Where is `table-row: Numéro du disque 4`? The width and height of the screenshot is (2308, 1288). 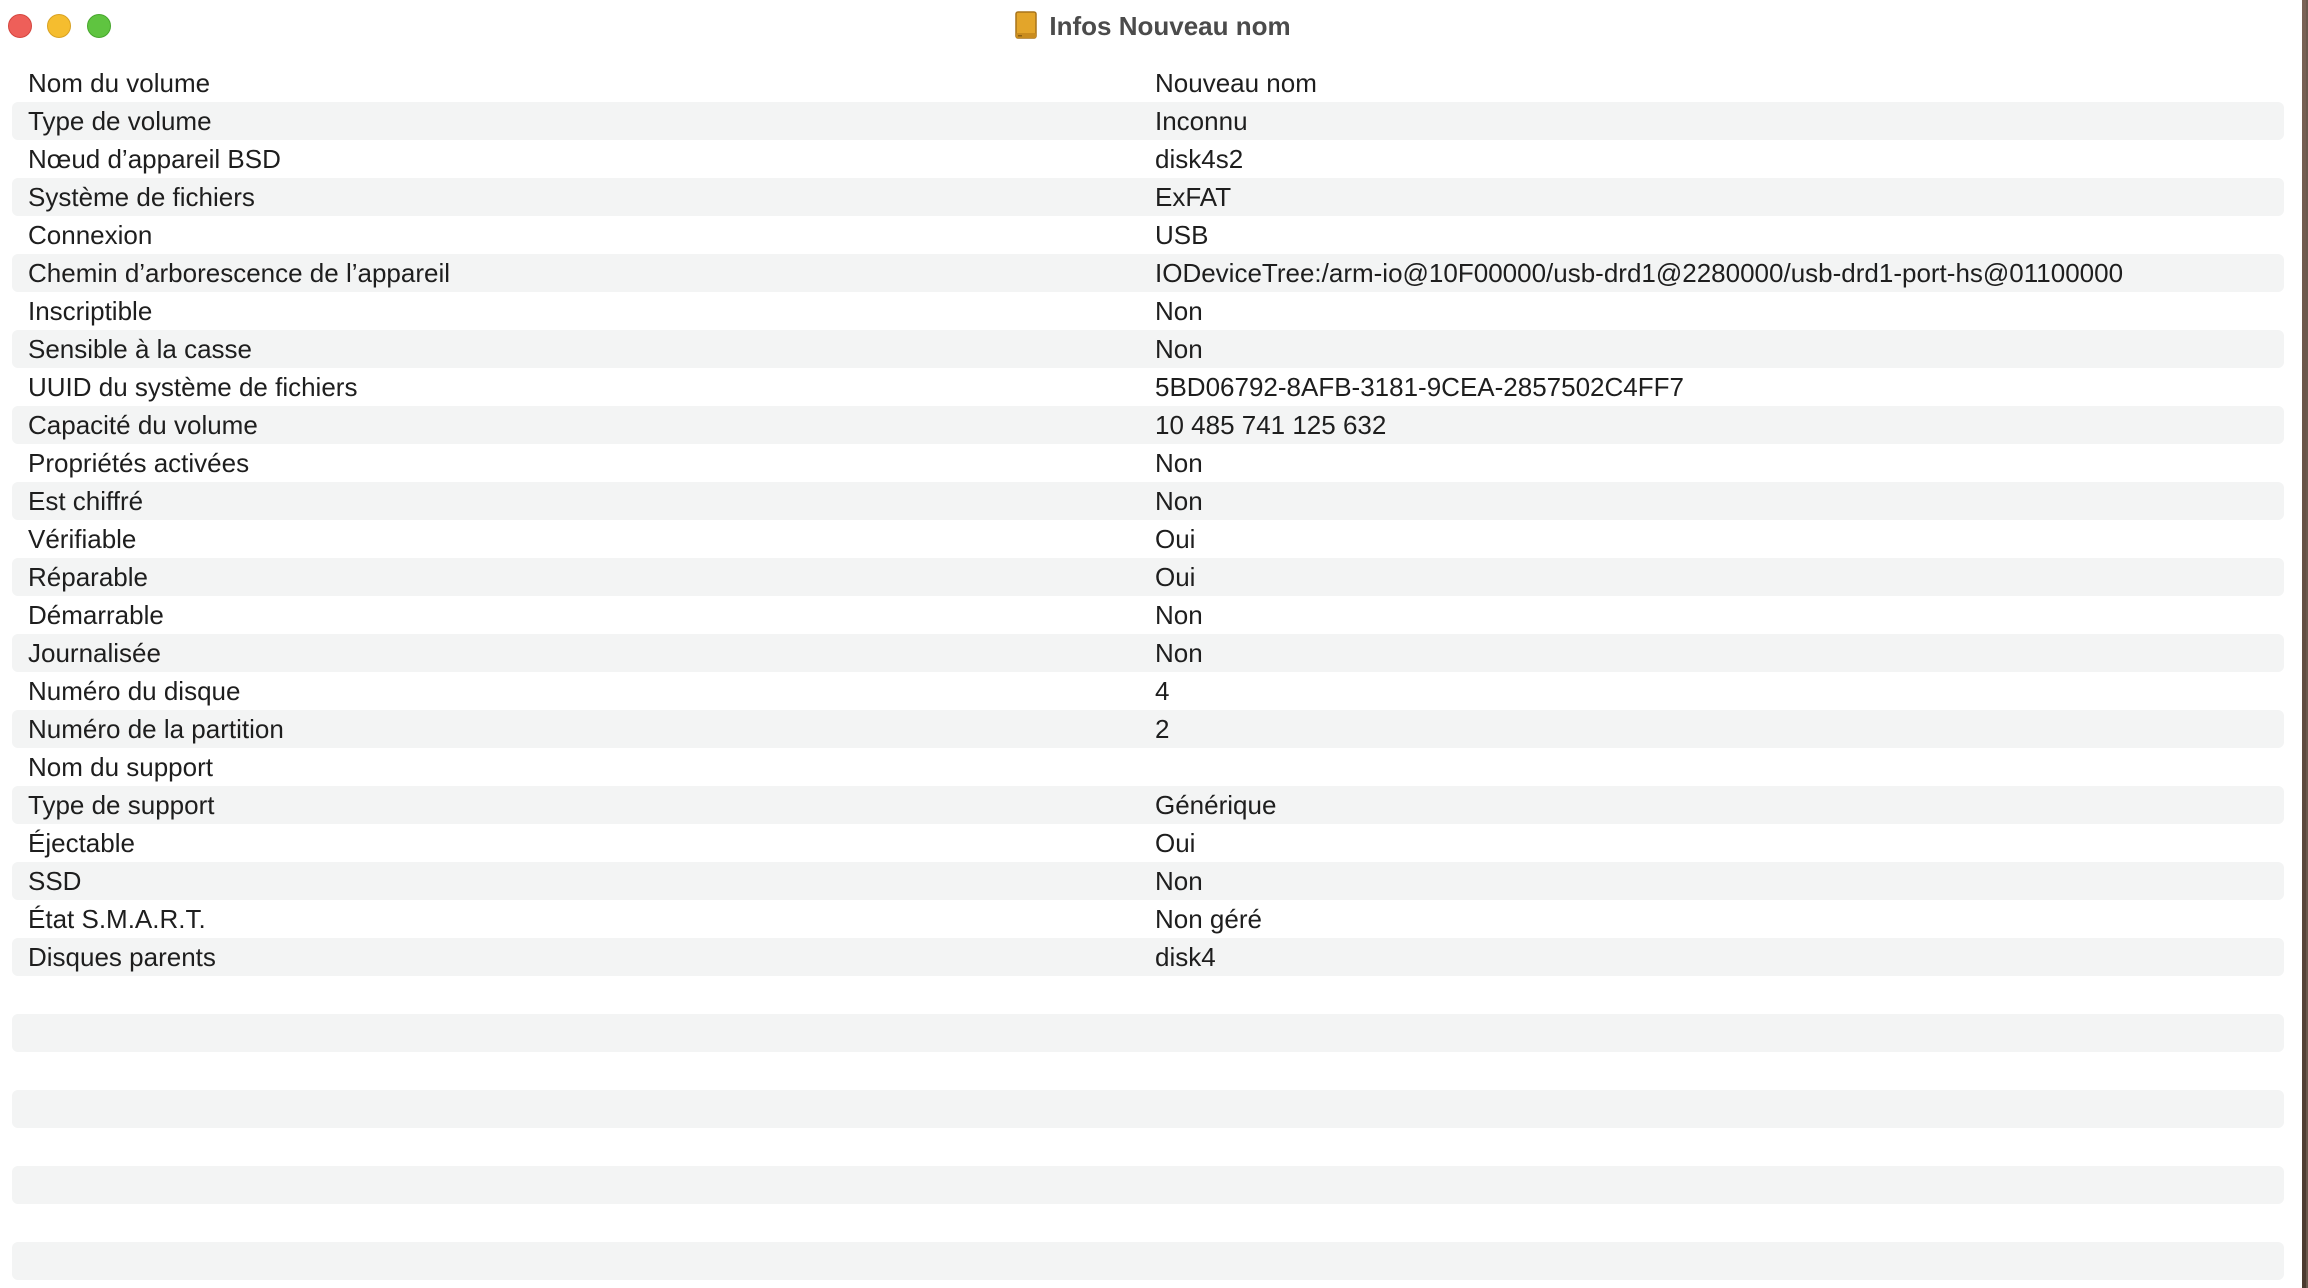 table-row: Numéro du disque 4 is located at coordinates (1148, 691).